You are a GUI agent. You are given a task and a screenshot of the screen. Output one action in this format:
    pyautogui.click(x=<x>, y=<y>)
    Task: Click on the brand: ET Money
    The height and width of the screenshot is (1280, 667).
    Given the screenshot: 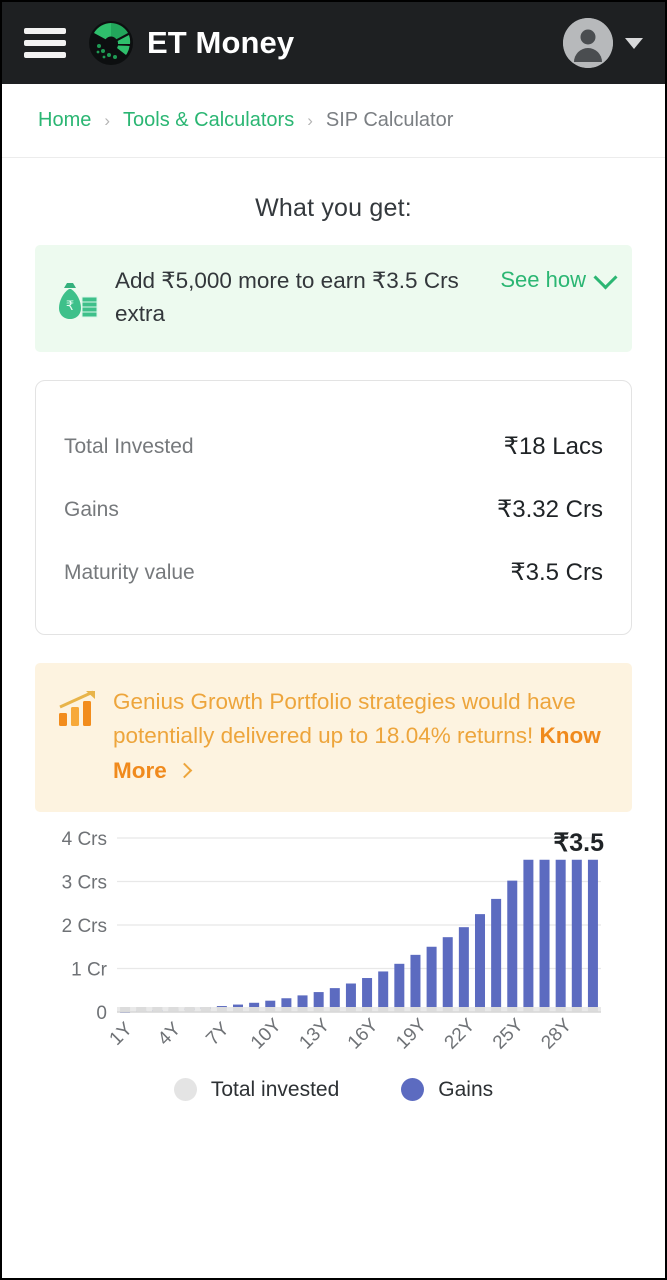 What is the action you would take?
    pyautogui.click(x=191, y=43)
    